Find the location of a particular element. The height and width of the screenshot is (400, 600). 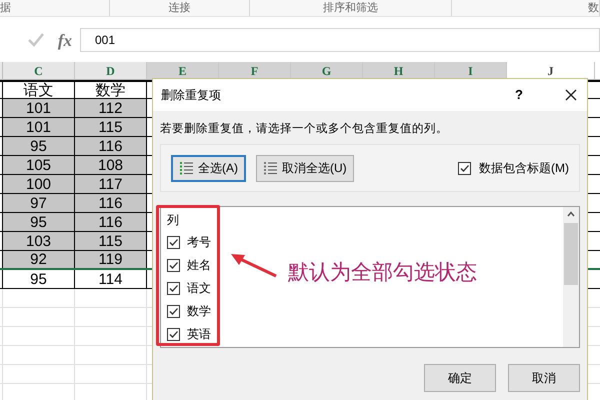

column-option-label: 英语 is located at coordinates (199, 334).